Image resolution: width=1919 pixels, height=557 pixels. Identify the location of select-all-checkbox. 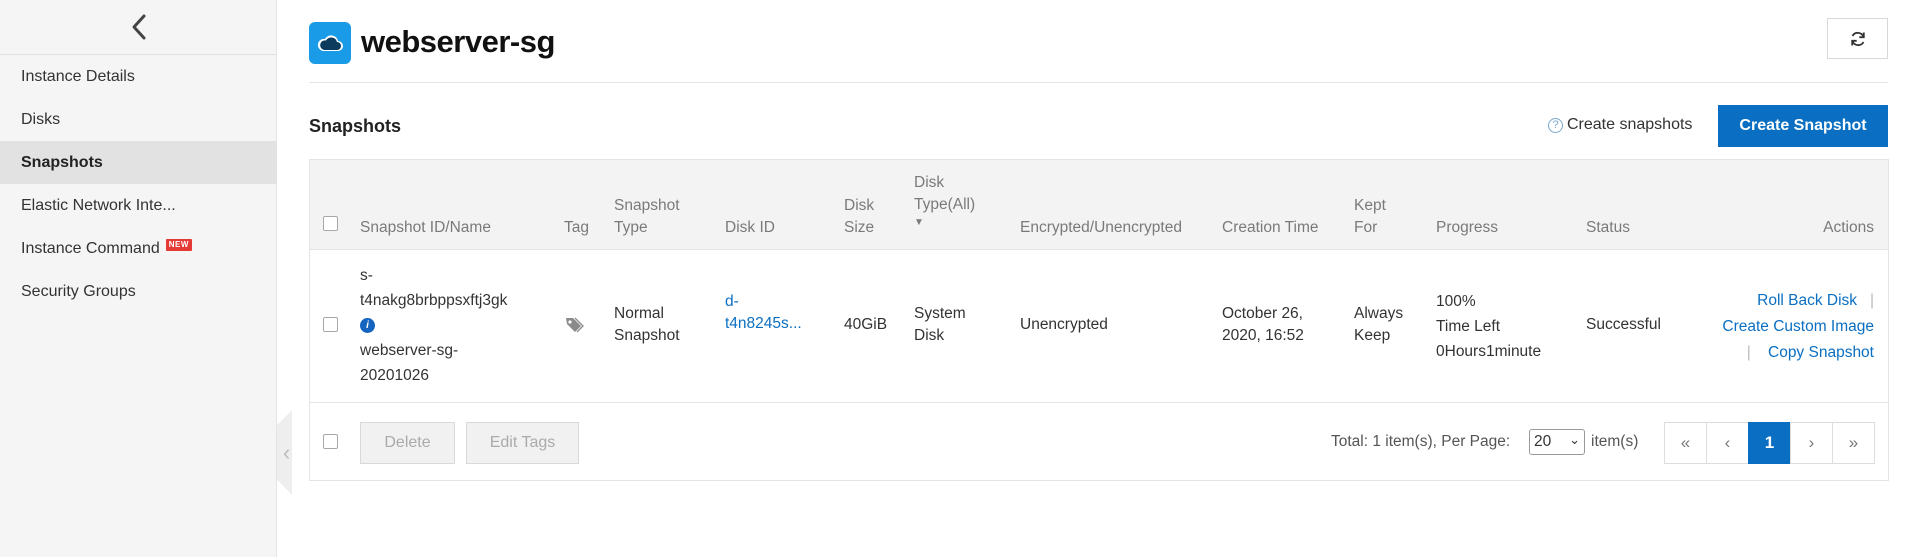
(330, 223).